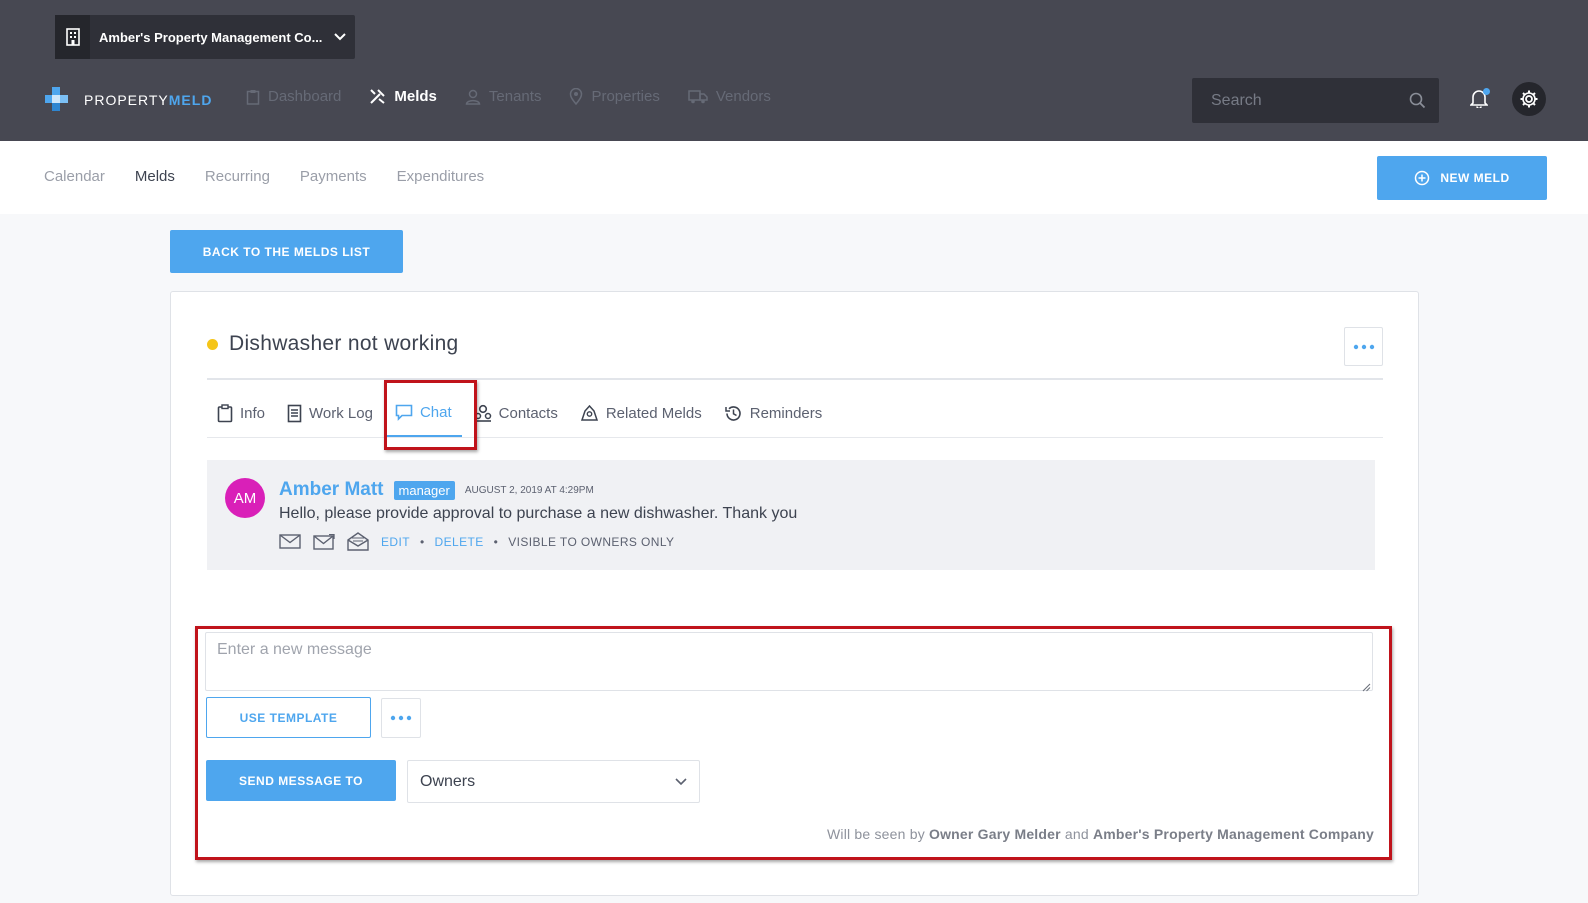 The width and height of the screenshot is (1588, 903). What do you see at coordinates (190, 100) in the screenshot?
I see `logo-text-meld: MELD` at bounding box center [190, 100].